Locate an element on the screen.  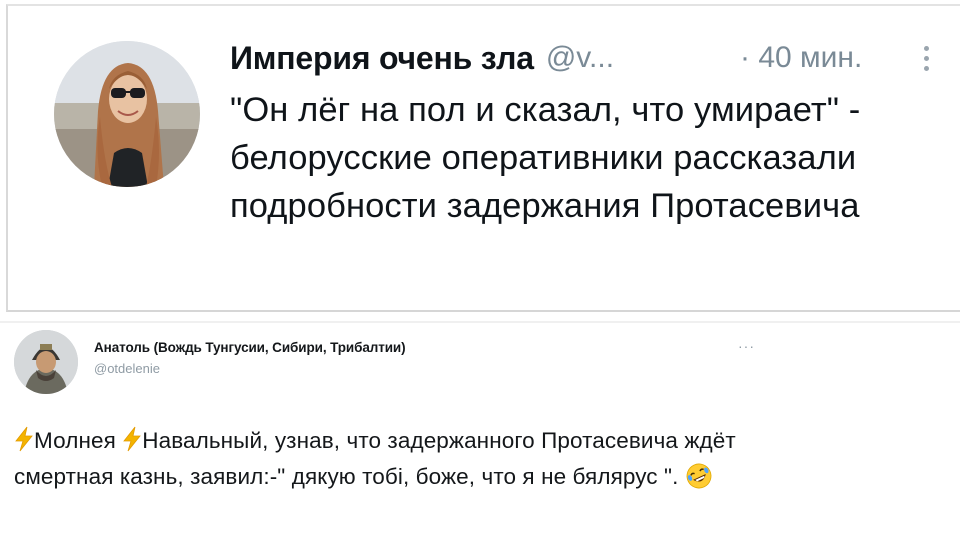
tweet-header: Империя очень зла @v... · 40 мин. is located at coordinates (590, 58).